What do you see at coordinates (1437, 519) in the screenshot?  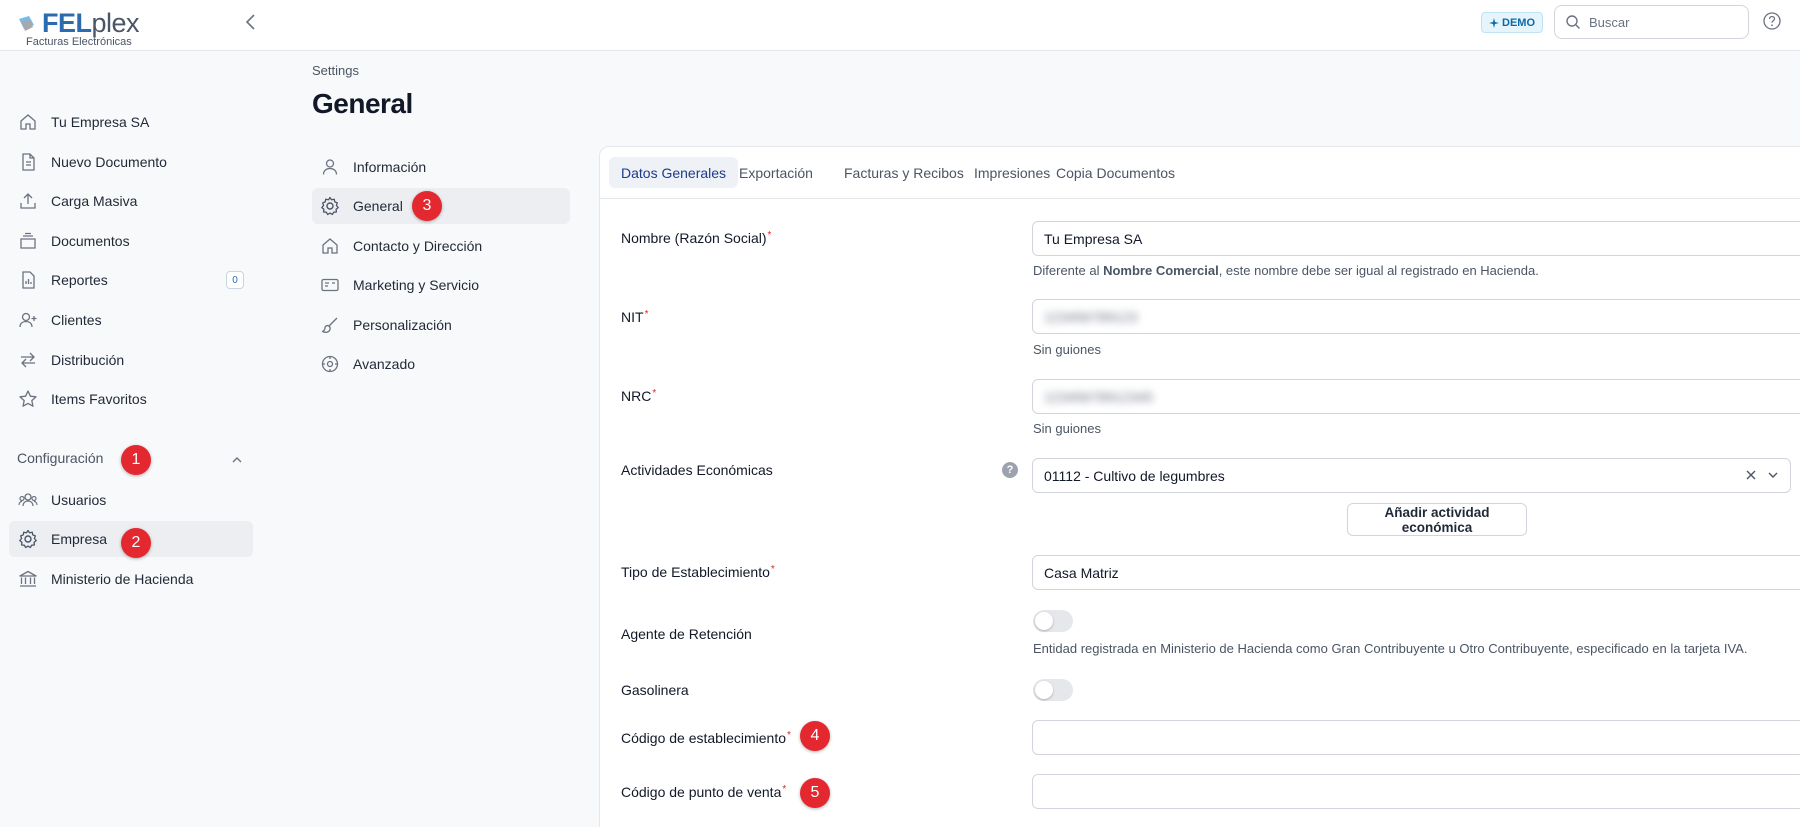 I see `add-actividad-button: Añadir actividad económica` at bounding box center [1437, 519].